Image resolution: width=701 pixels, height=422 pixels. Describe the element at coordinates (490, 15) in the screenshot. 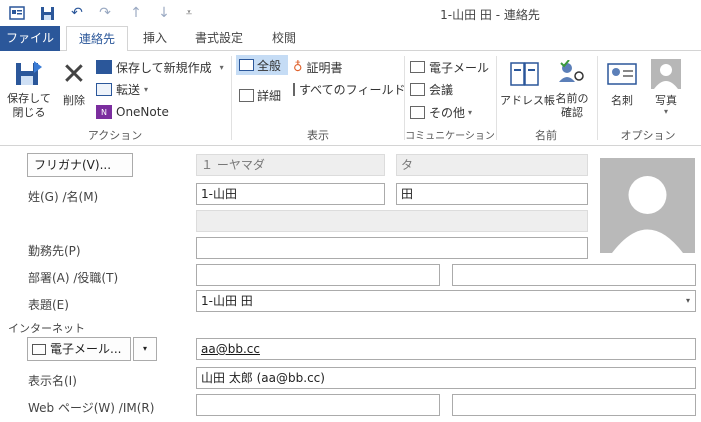

I see `window-title: 1-山田 田 - 連絡先` at that location.